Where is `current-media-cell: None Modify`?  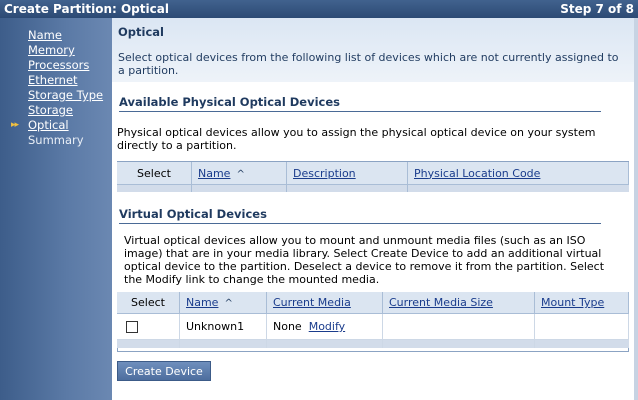
current-media-cell: None Modify is located at coordinates (324, 326).